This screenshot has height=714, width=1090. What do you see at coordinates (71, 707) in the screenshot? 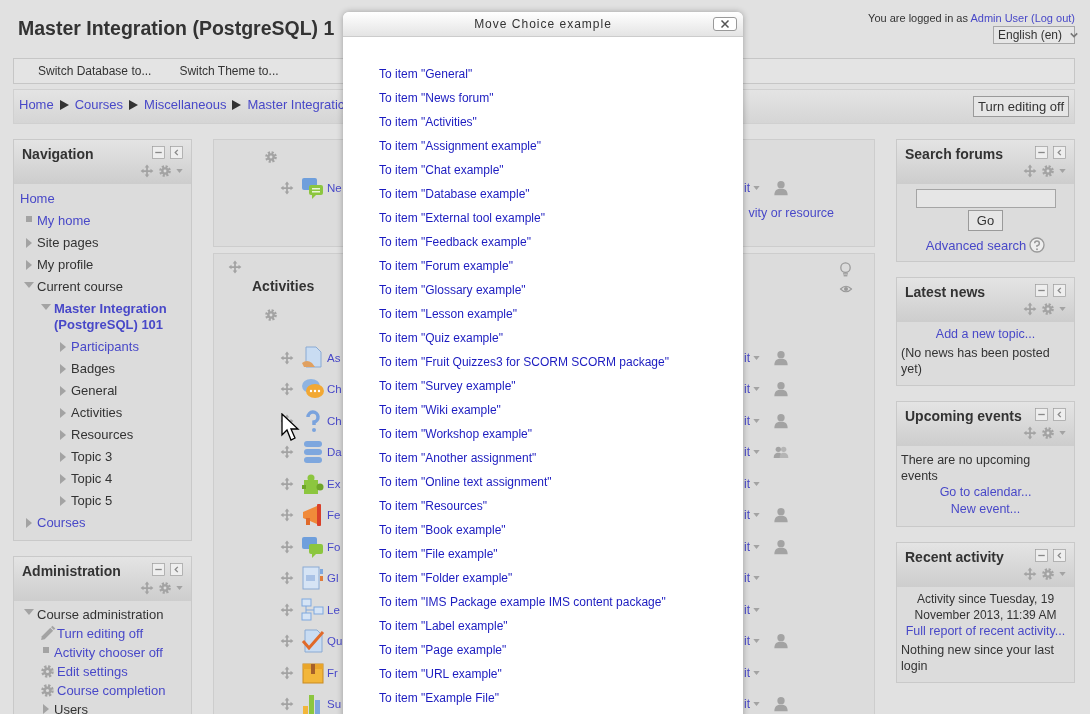
I see `tree-item: Users` at bounding box center [71, 707].